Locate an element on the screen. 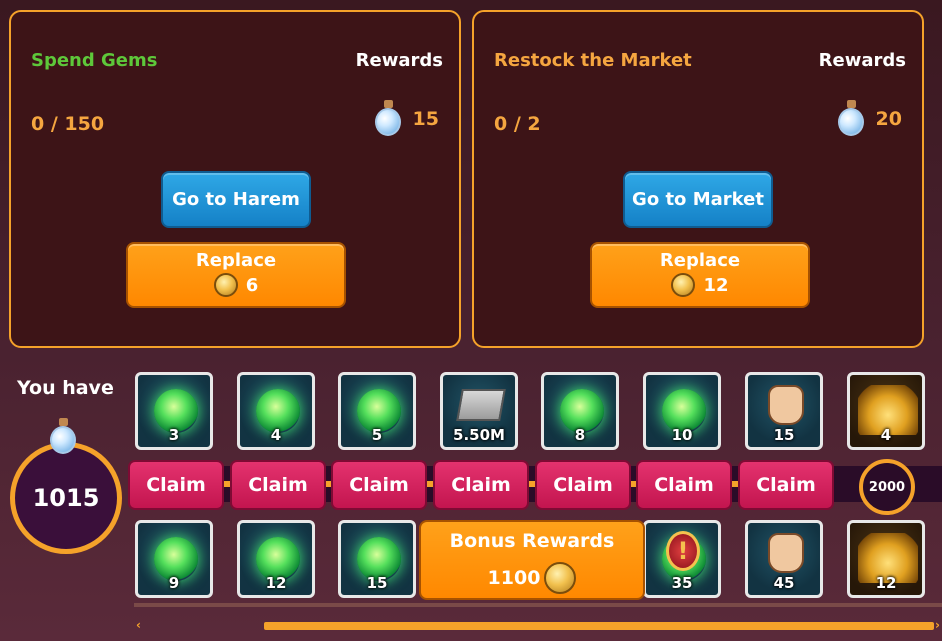 Image resolution: width=942 pixels, height=641 pixels. scroll-left-arrow-icon: ‹ is located at coordinates (138, 625).